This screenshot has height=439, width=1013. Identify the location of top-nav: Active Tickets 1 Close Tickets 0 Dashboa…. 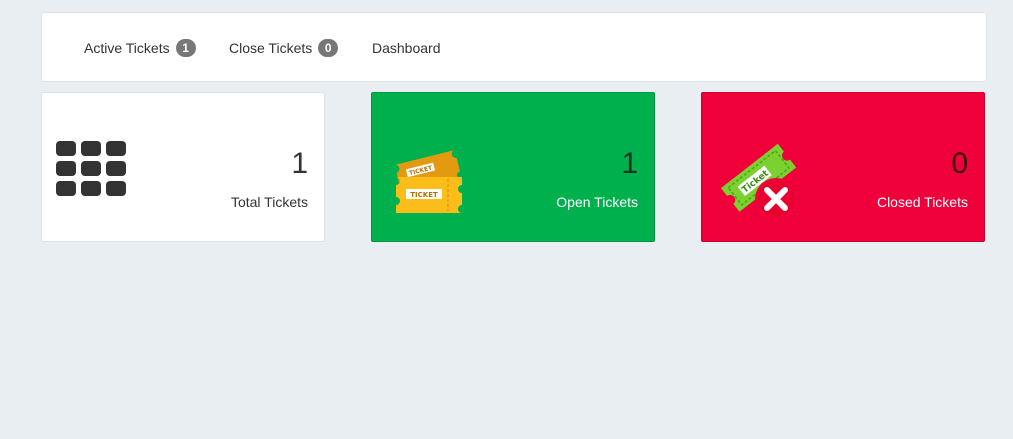
(514, 47).